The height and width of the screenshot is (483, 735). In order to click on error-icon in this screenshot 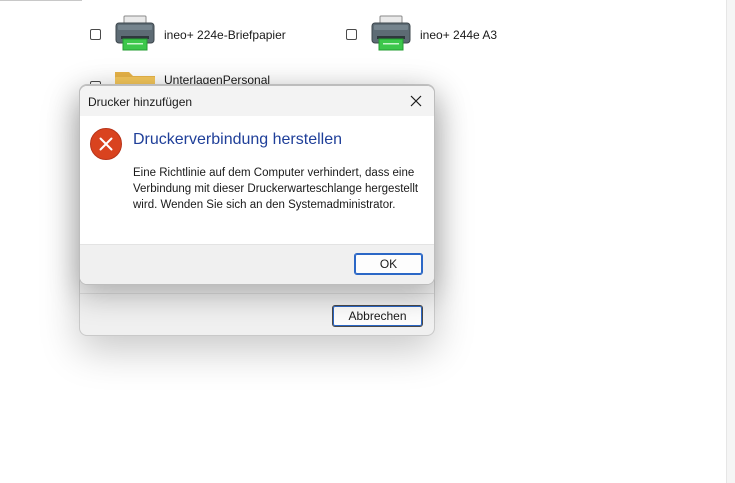, I will do `click(106, 144)`.